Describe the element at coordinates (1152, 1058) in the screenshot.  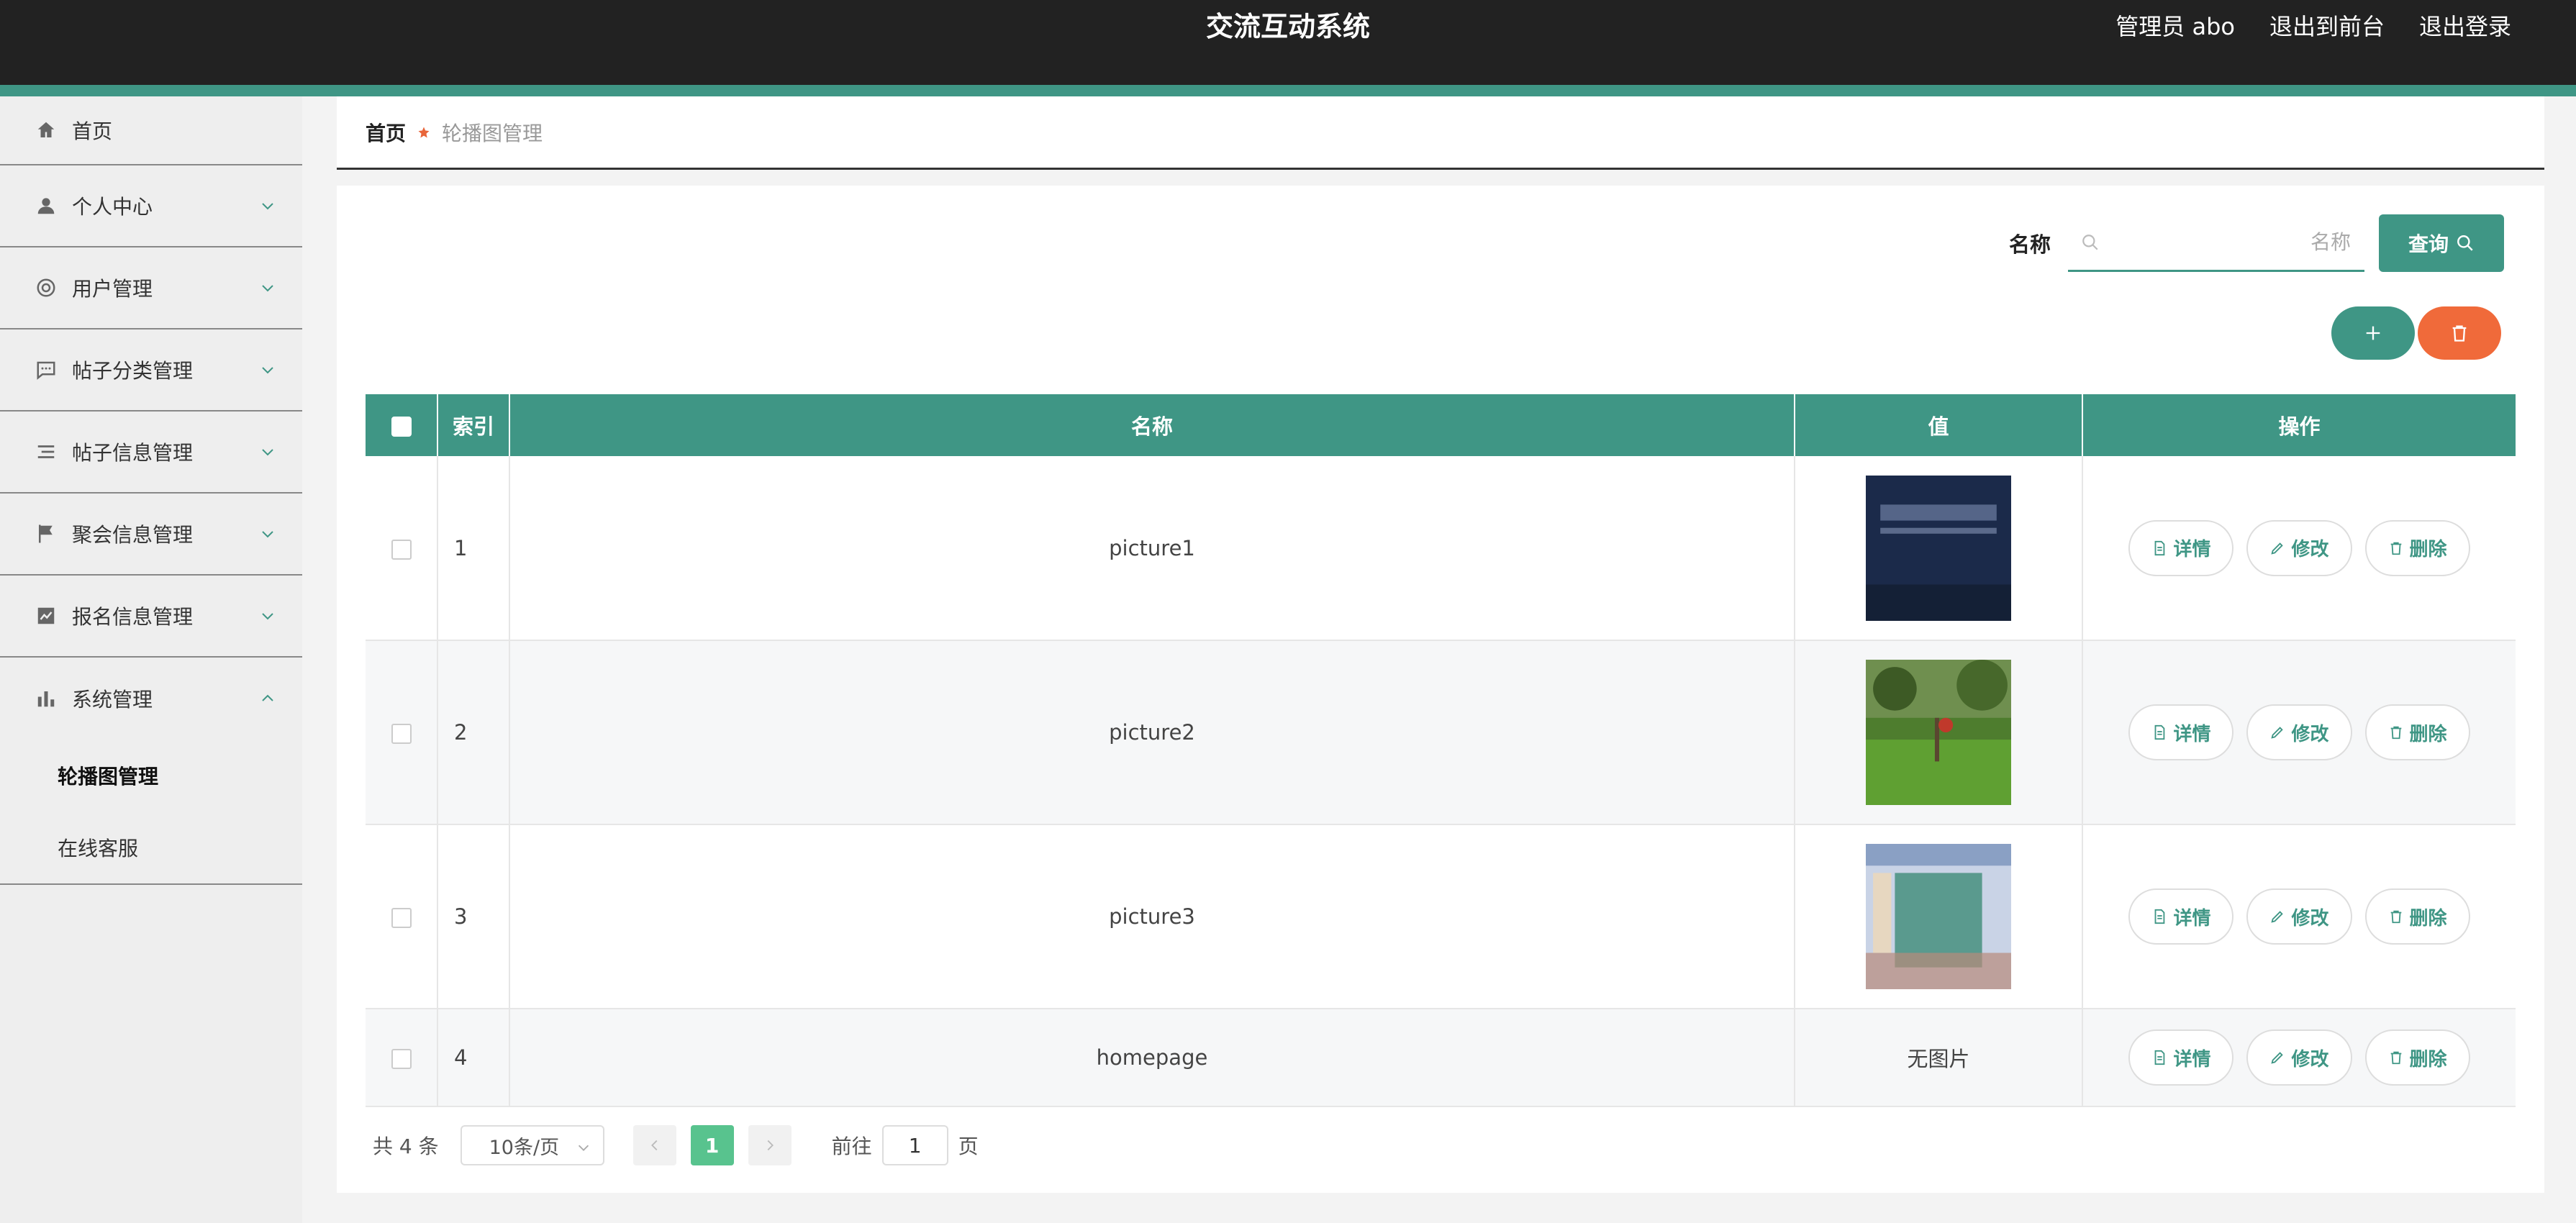
I see `row-name: homepage` at that location.